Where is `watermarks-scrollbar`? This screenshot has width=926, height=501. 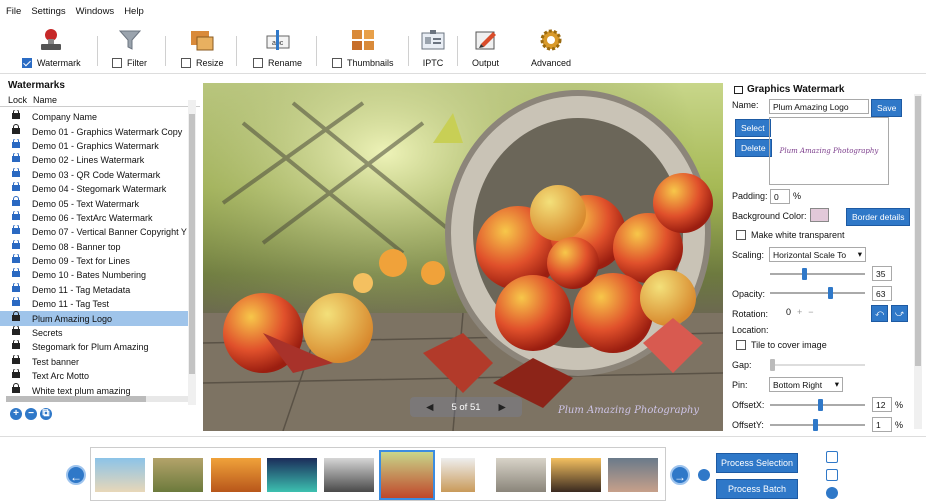 watermarks-scrollbar is located at coordinates (192, 252).